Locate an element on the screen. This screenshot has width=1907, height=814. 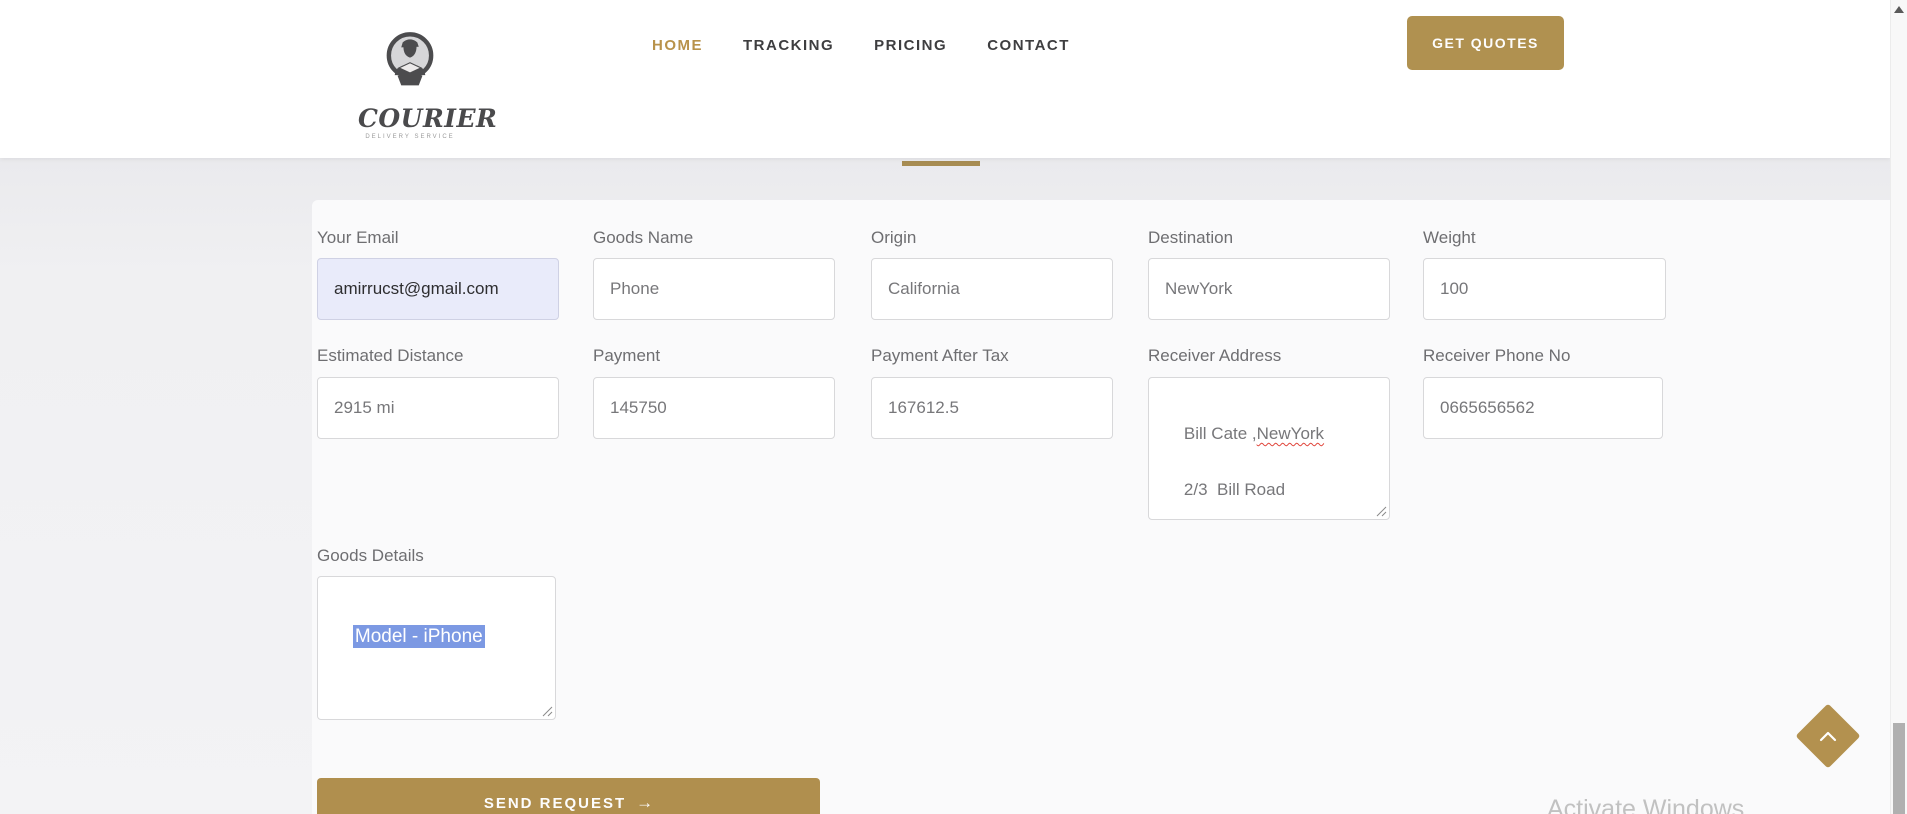
receiver-address-misspelled-word: NewYork is located at coordinates (1290, 433).